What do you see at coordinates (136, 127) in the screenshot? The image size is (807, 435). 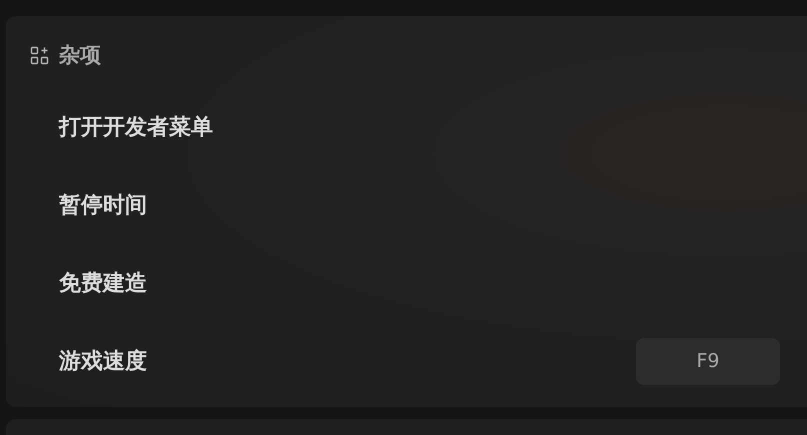 I see `option-label: 打开开发者菜单` at bounding box center [136, 127].